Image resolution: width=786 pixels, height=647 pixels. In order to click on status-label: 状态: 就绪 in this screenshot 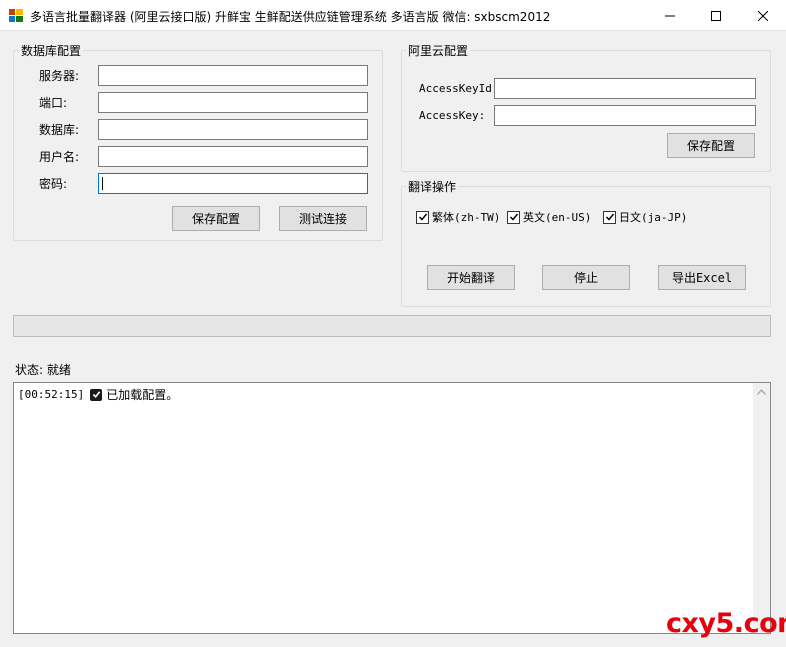, I will do `click(43, 369)`.